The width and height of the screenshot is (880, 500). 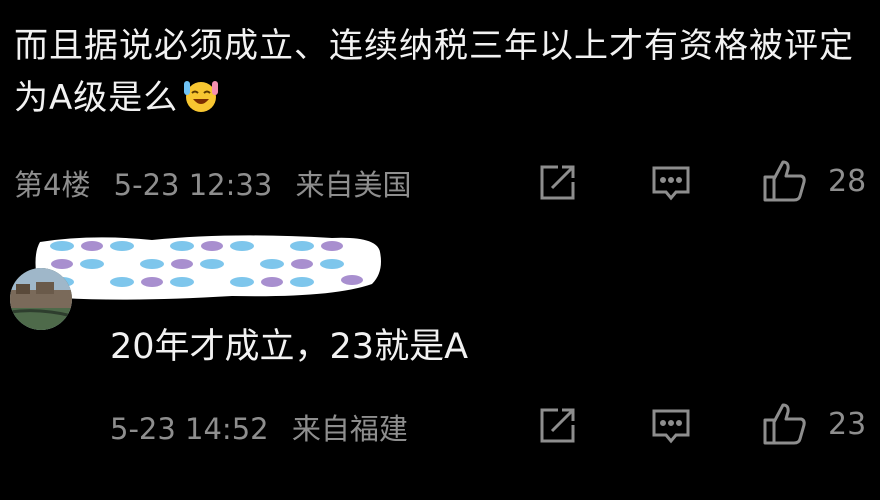 I want to click on reply-text: 20年才成立，23就是A, so click(x=289, y=347).